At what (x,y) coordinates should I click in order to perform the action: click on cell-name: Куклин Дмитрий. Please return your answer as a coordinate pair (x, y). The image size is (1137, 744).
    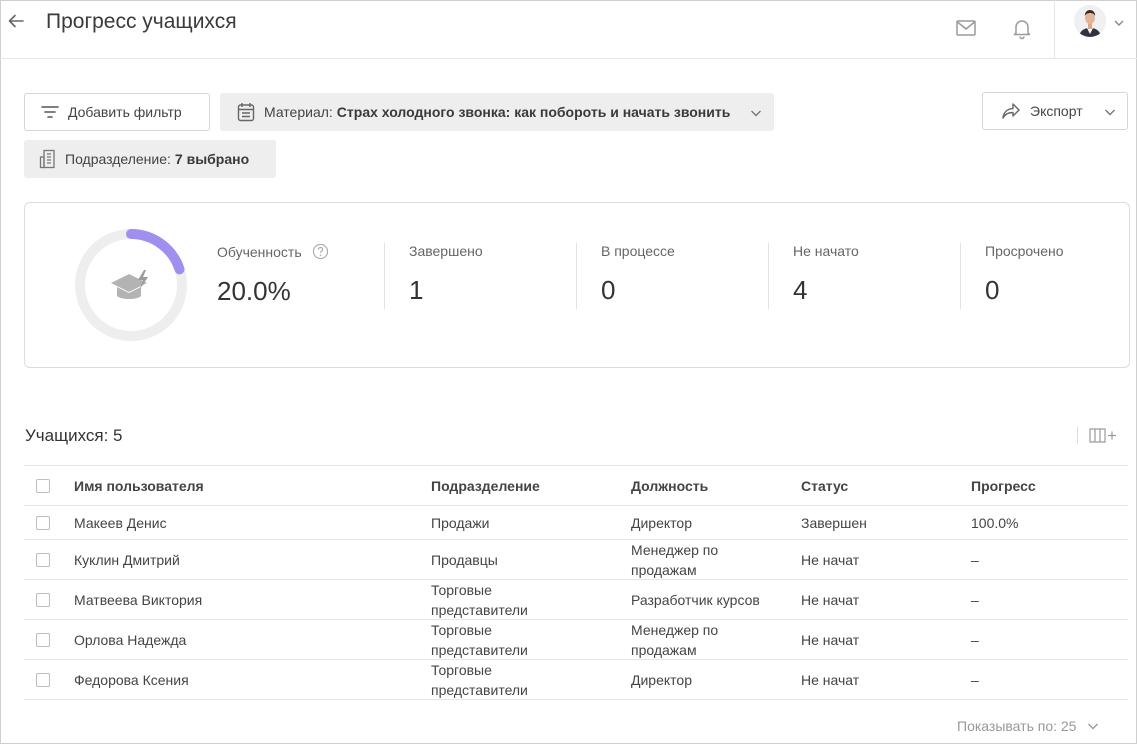
    Looking at the image, I should click on (127, 559).